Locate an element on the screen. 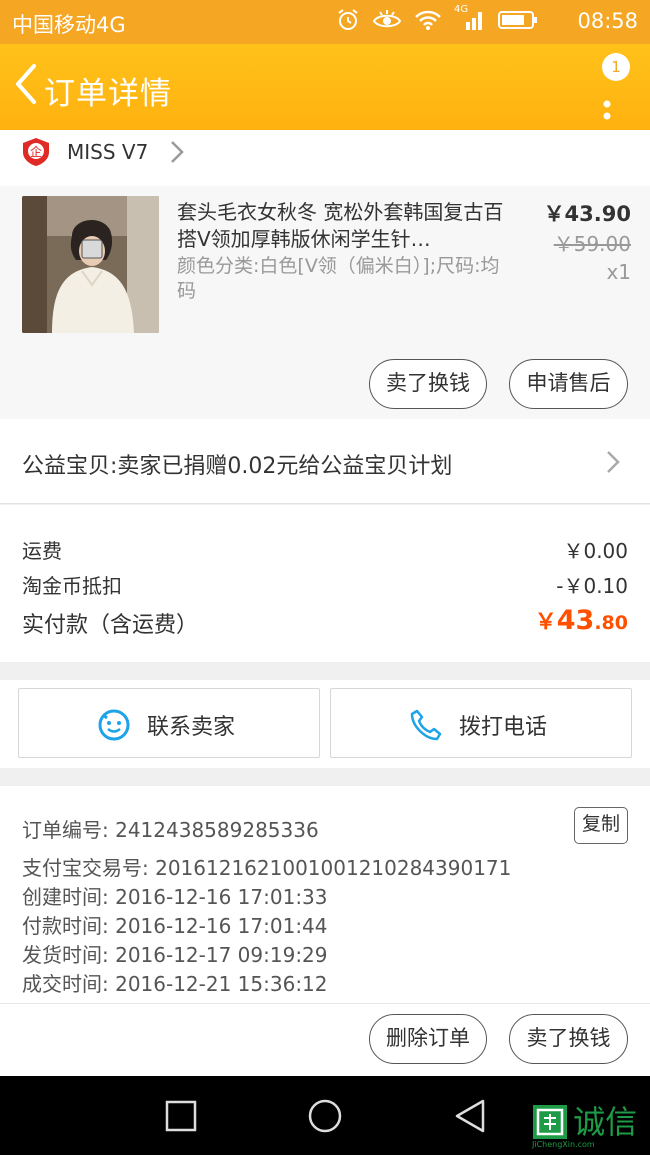 This screenshot has height=1155, width=650. app-header: 订单详情 1 is located at coordinates (325, 87).